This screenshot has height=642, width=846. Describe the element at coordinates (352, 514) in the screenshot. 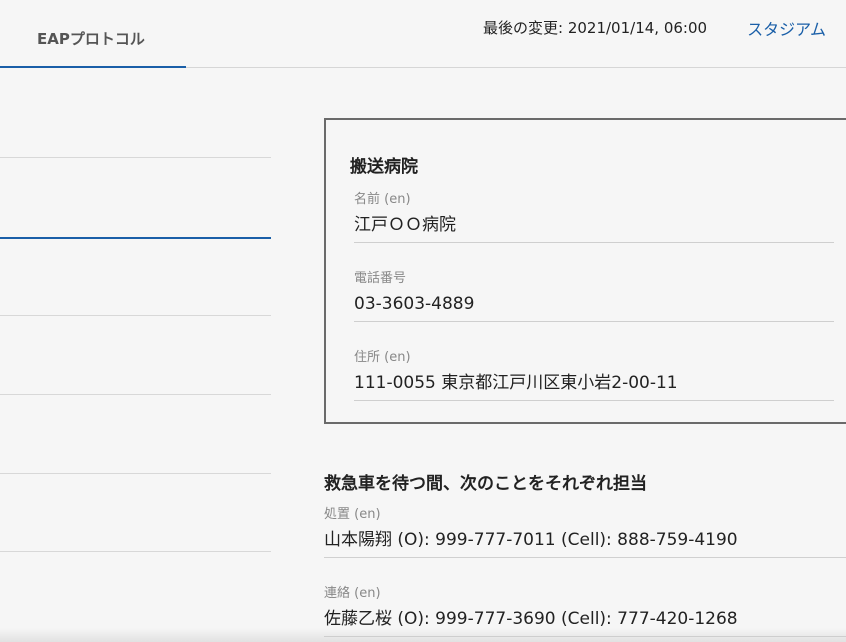

I see `treatment-label: 処置 (en)` at that location.